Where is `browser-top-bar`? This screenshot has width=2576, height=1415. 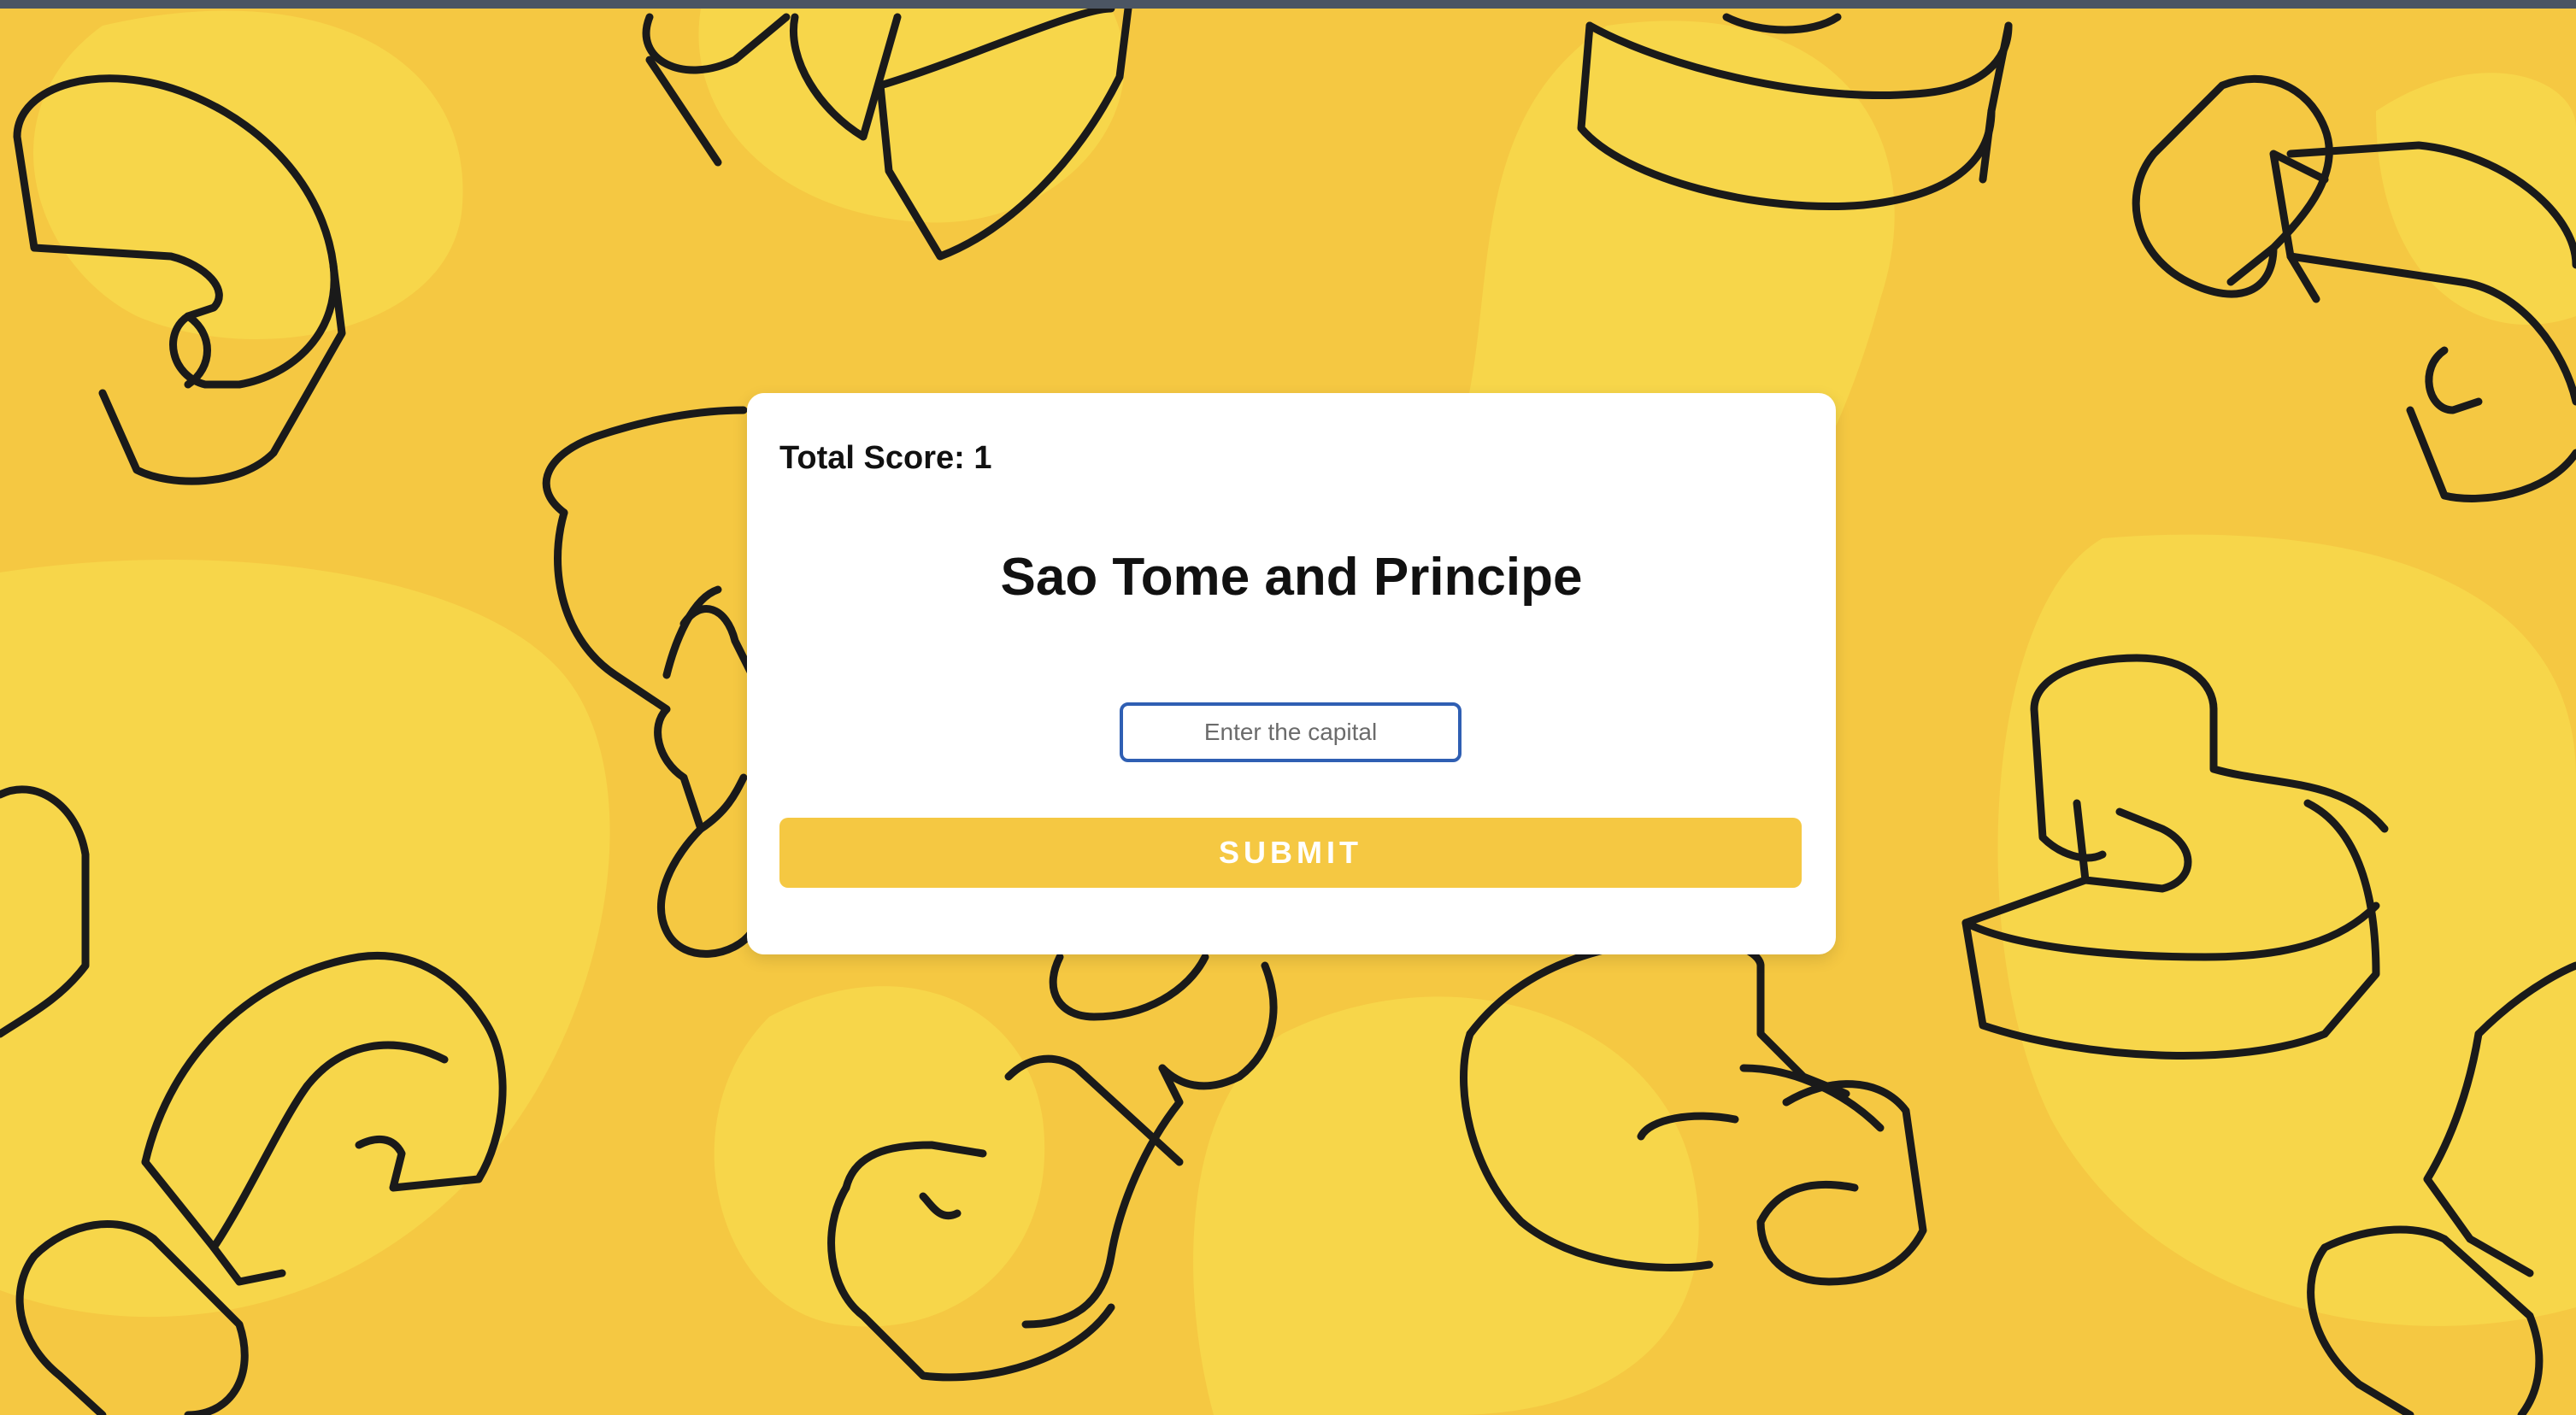 browser-top-bar is located at coordinates (1288, 5).